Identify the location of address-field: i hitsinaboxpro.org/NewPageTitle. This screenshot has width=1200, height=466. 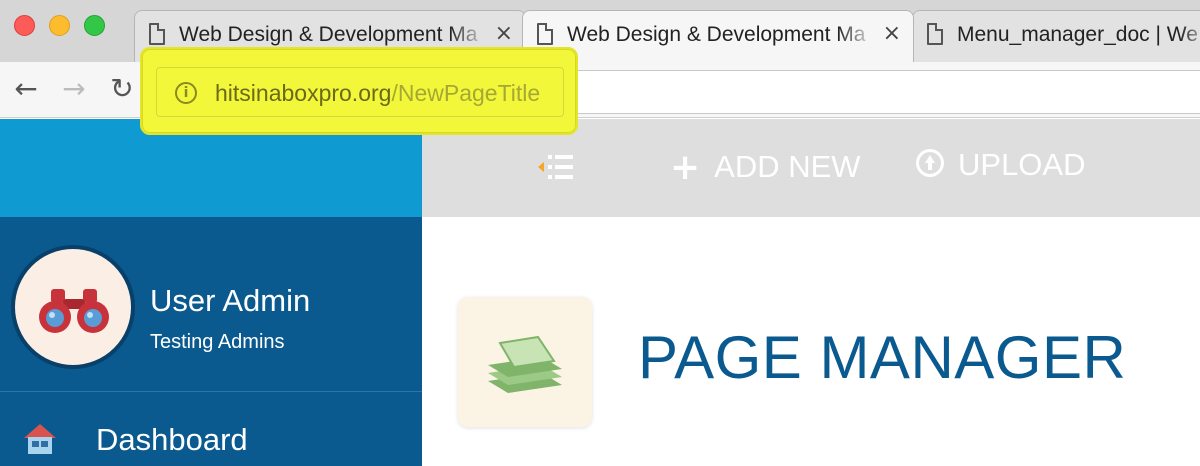
(360, 92).